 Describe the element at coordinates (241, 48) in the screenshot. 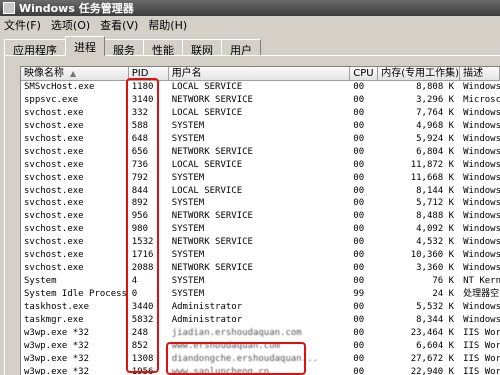

I see `tab-users: 用户` at that location.